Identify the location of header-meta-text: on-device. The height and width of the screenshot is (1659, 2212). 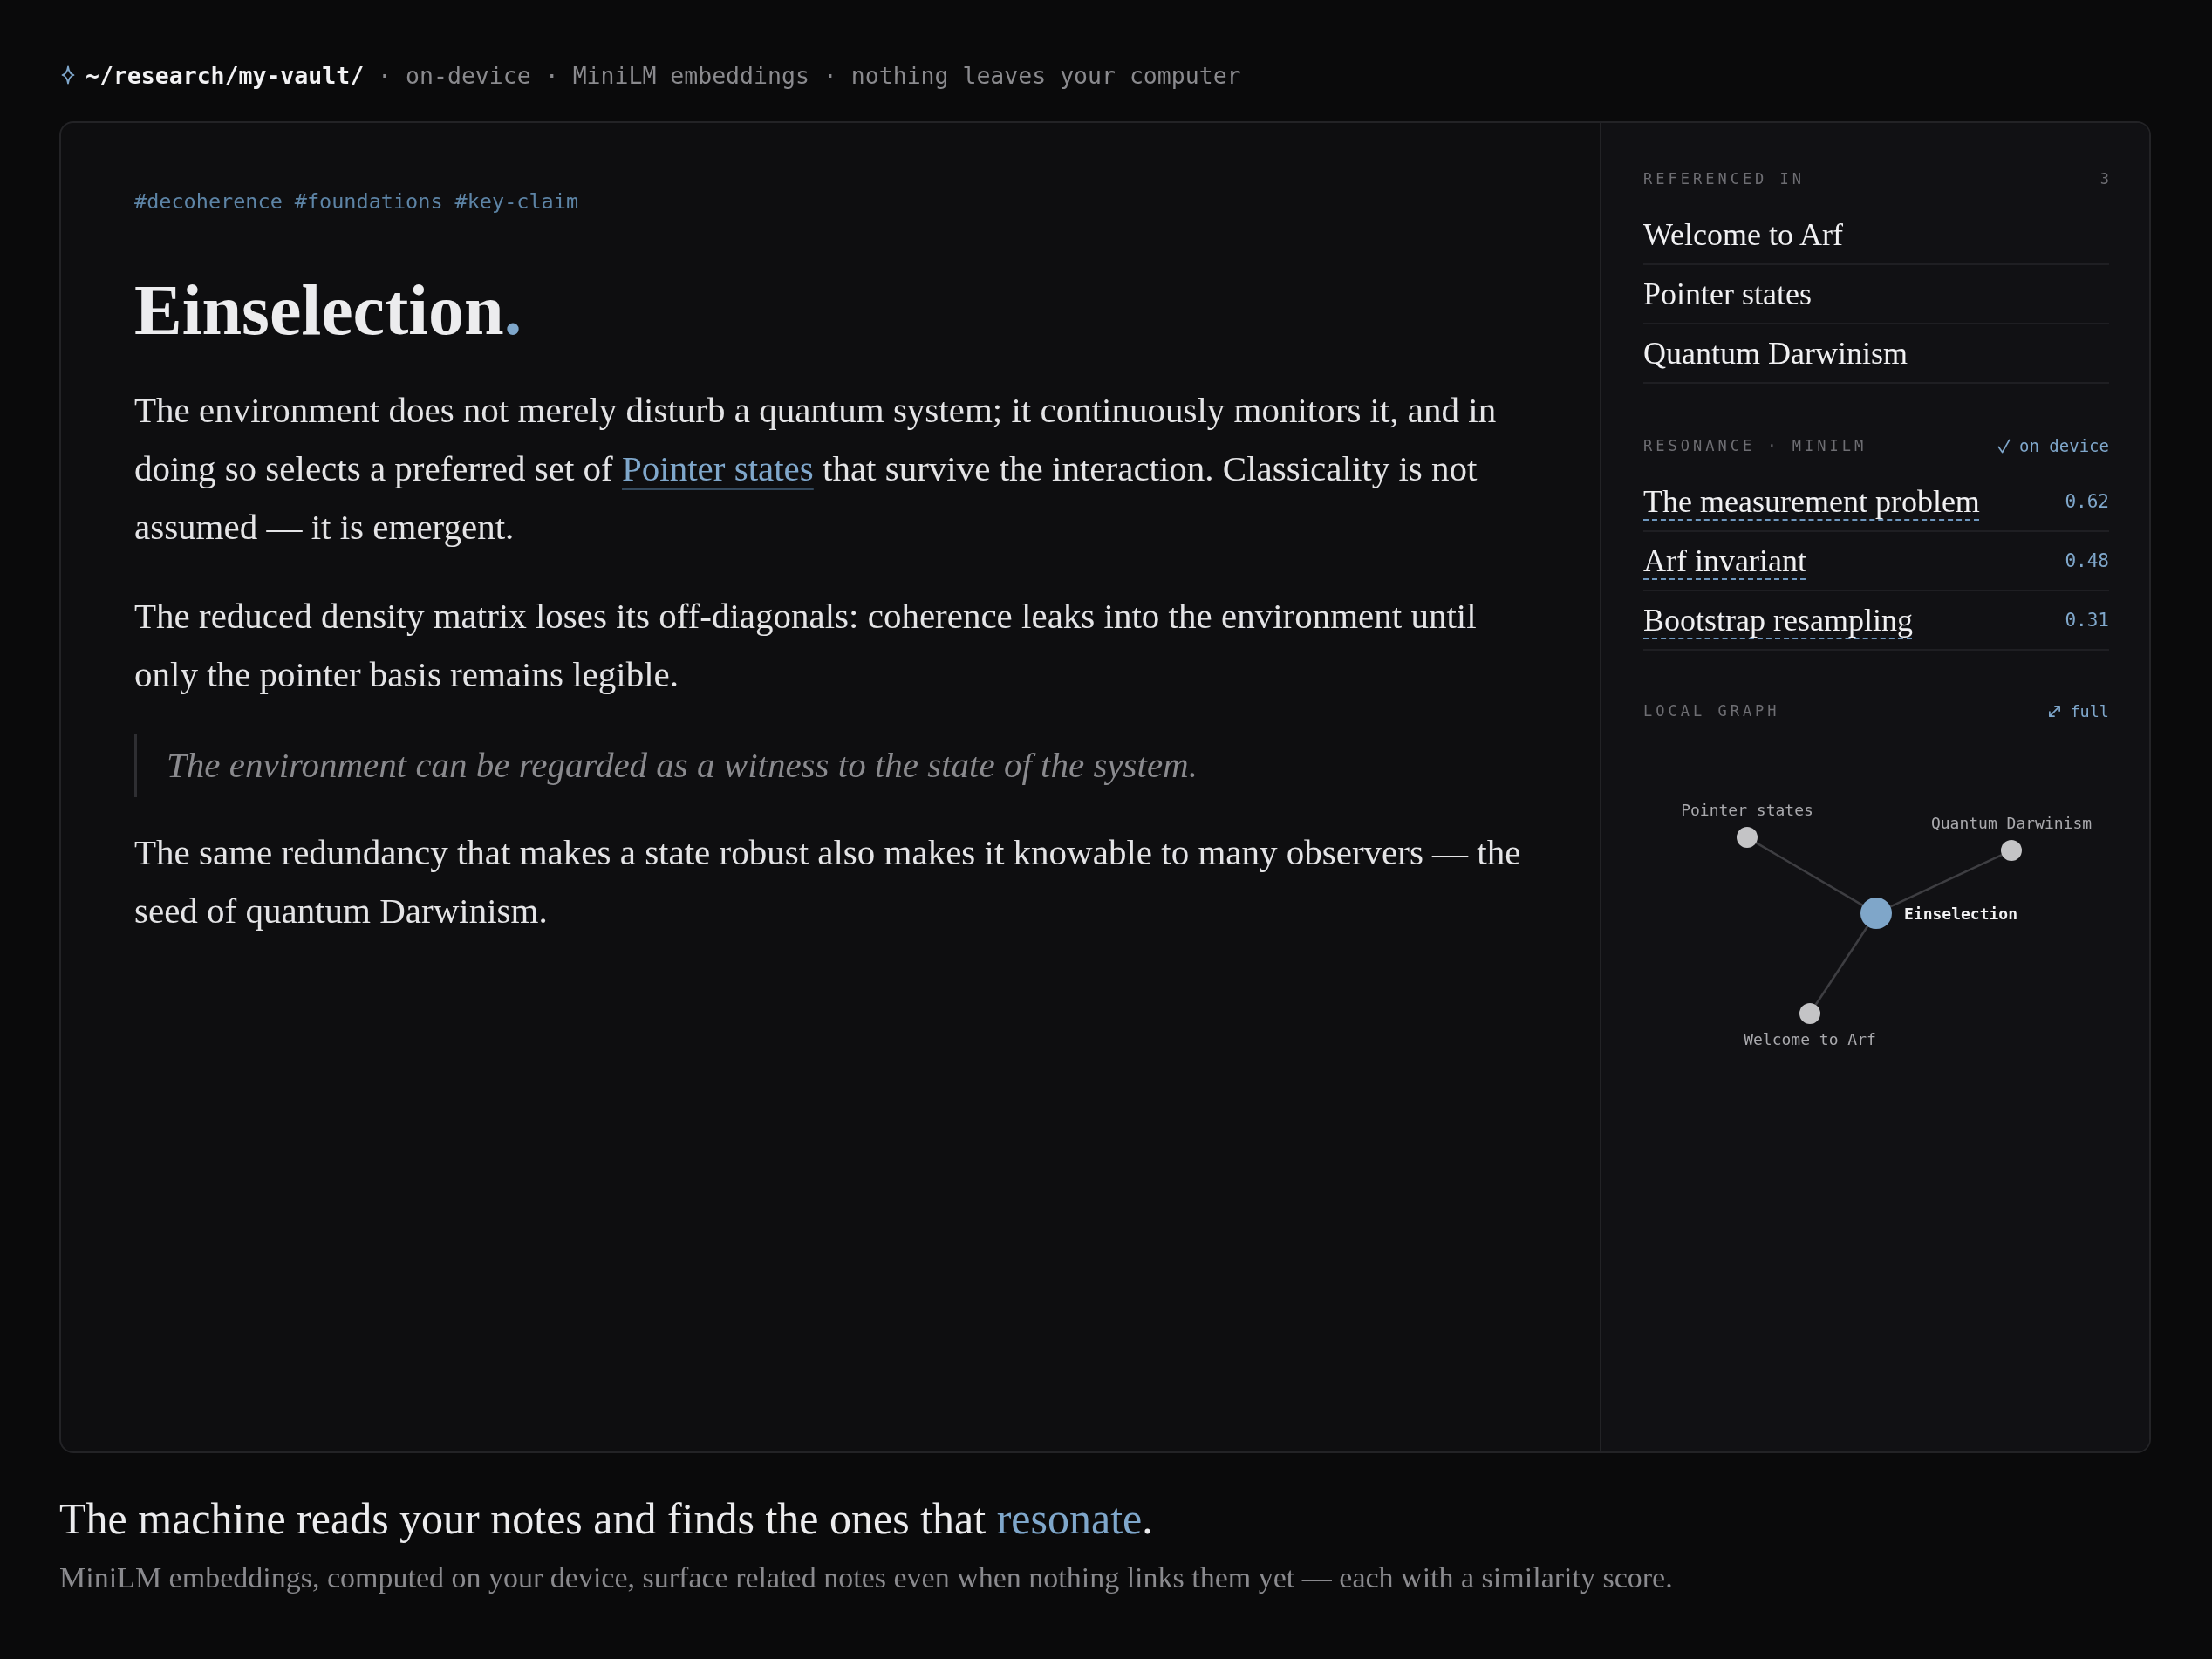
(468, 75).